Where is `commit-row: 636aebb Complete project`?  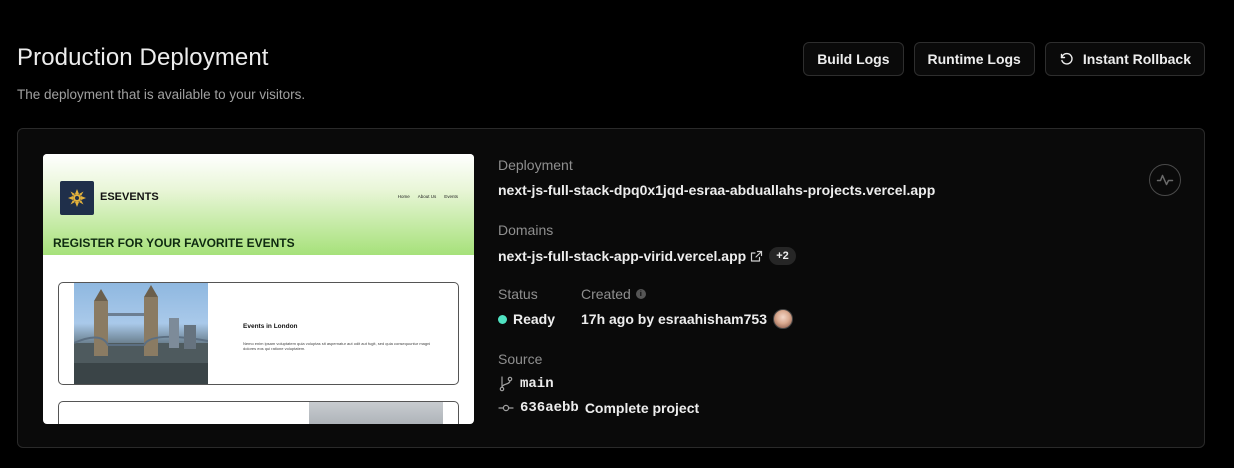
commit-row: 636aebb Complete project is located at coordinates (598, 408).